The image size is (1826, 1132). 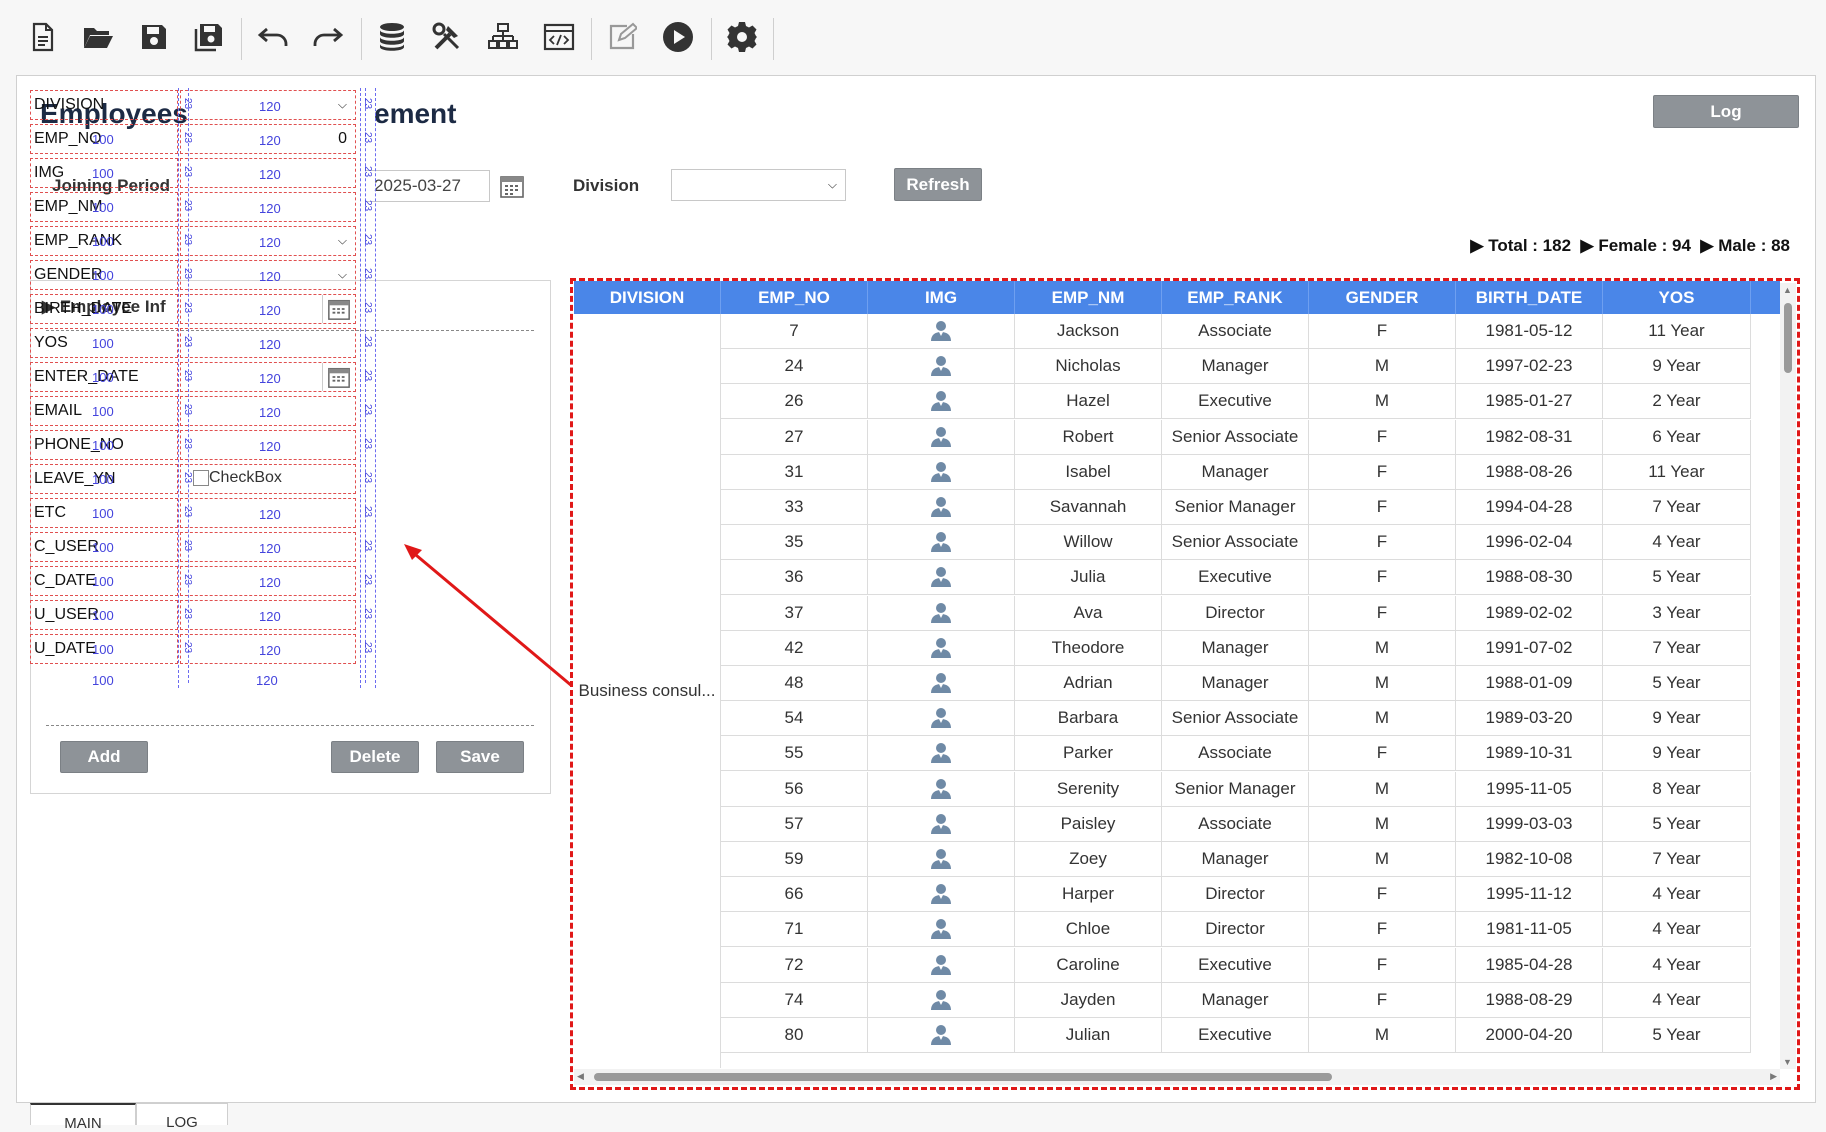 I want to click on cell-emp-rank: Executive, so click(x=1235, y=577).